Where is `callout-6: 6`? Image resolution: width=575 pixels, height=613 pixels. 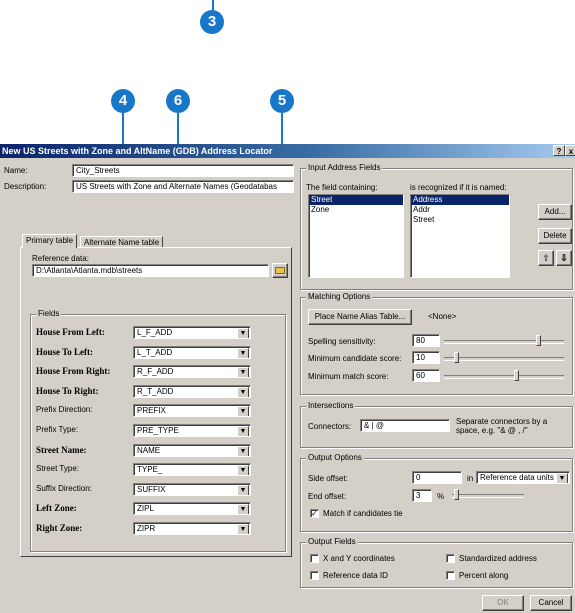
callout-6: 6 is located at coordinates (178, 101).